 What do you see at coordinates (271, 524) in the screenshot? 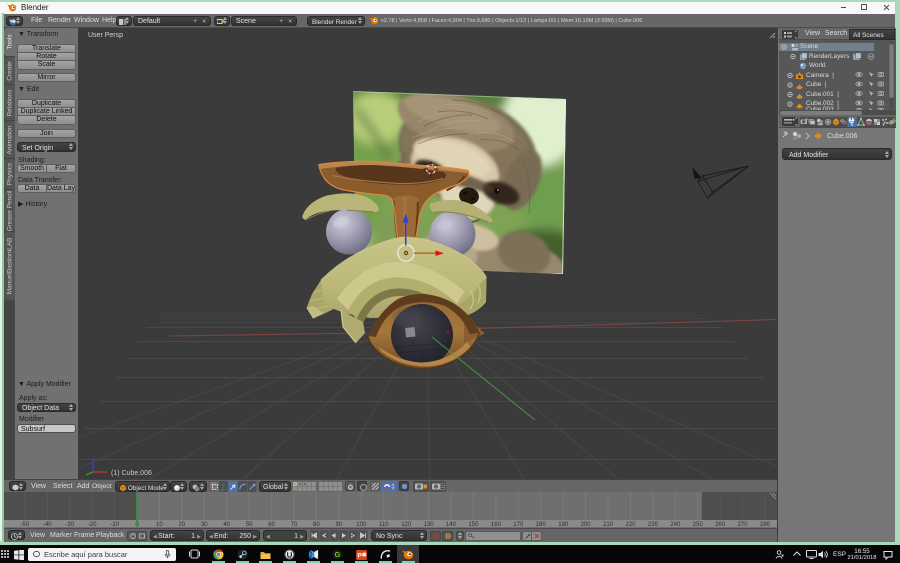
I see `svg-text: 60` at bounding box center [271, 524].